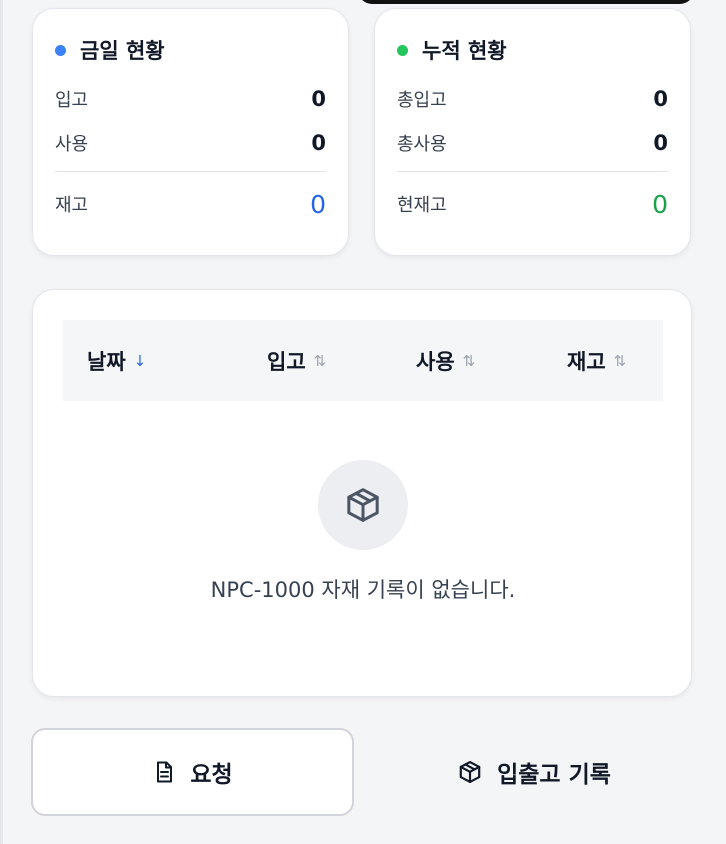  What do you see at coordinates (72, 100) in the screenshot?
I see `today-in-label: 입고` at bounding box center [72, 100].